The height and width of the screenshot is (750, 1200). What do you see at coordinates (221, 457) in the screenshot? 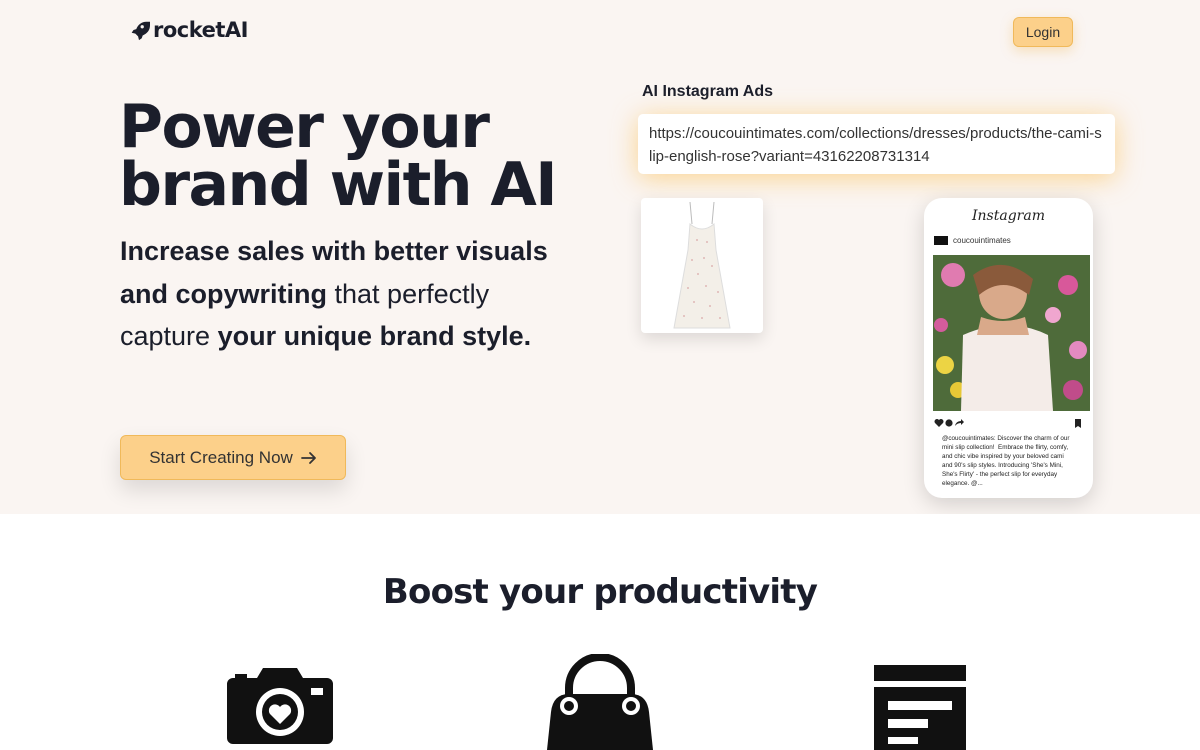
I see `cta-label: Start Creating Now` at bounding box center [221, 457].